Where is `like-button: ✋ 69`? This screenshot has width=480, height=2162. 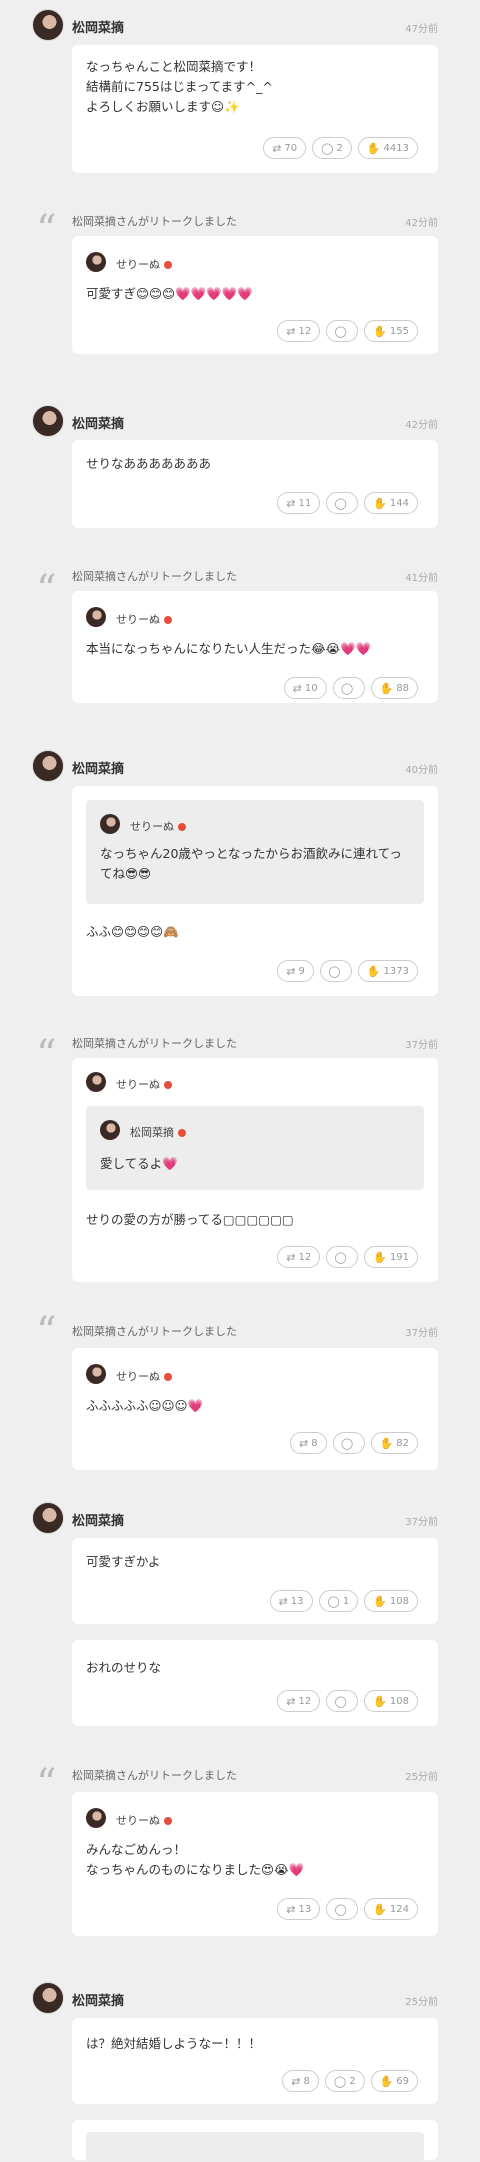
like-button: ✋ 69 is located at coordinates (394, 2081).